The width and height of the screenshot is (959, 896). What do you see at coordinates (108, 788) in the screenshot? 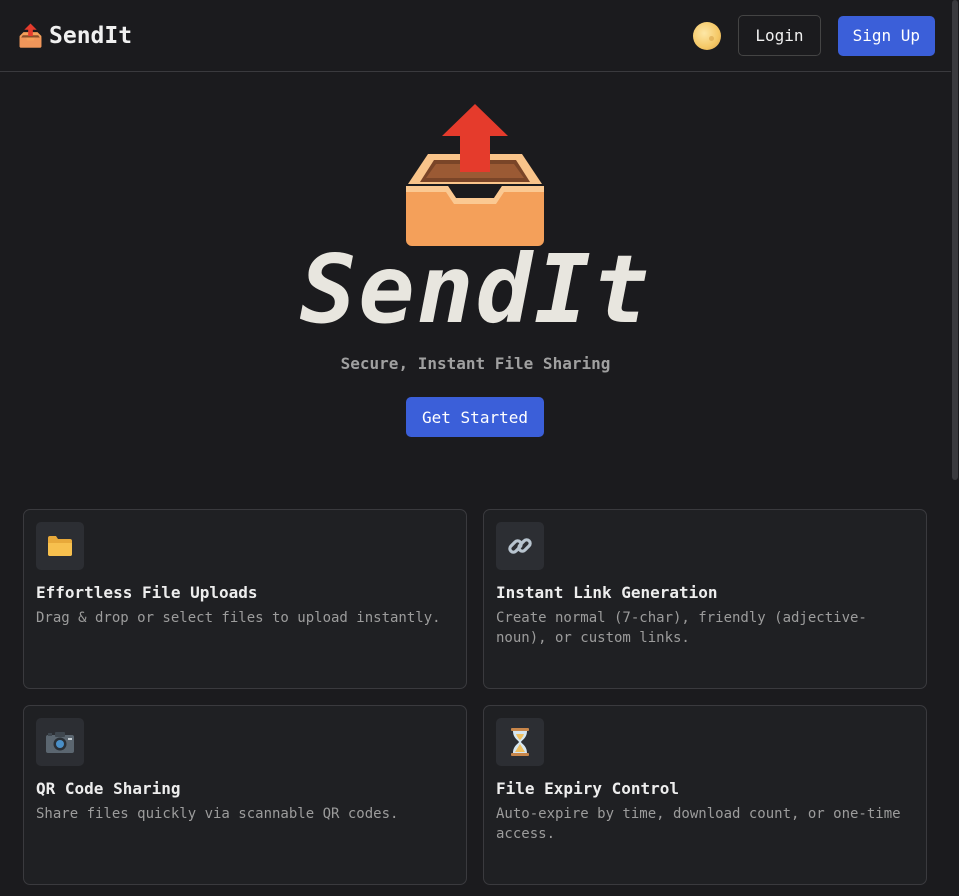
I see `feature-title: QR Code Sharing` at bounding box center [108, 788].